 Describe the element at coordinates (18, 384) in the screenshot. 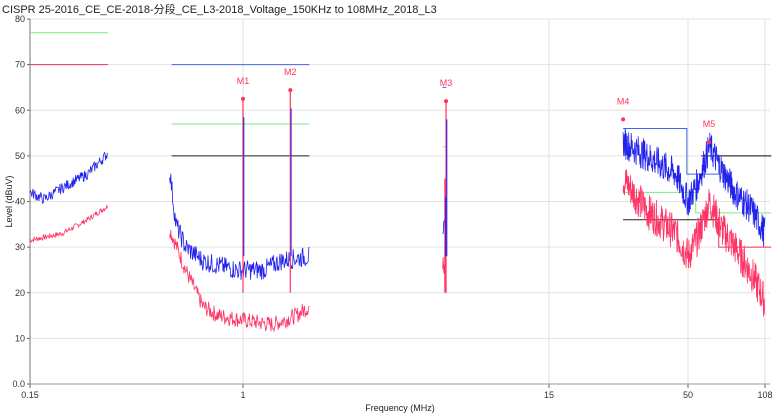

I see `y-tick-label: 0.0` at that location.